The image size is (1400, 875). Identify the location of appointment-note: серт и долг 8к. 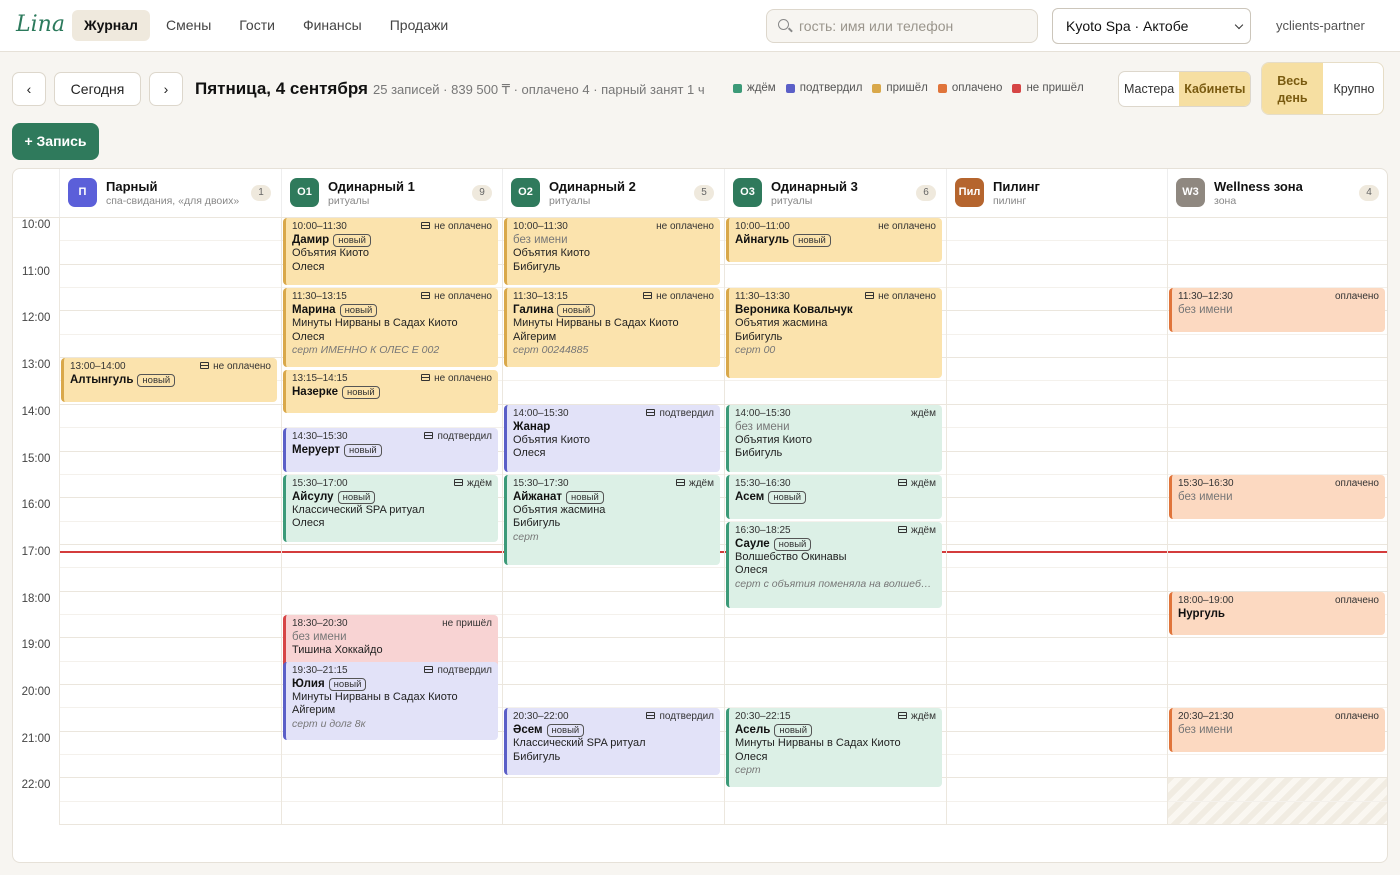
(329, 723).